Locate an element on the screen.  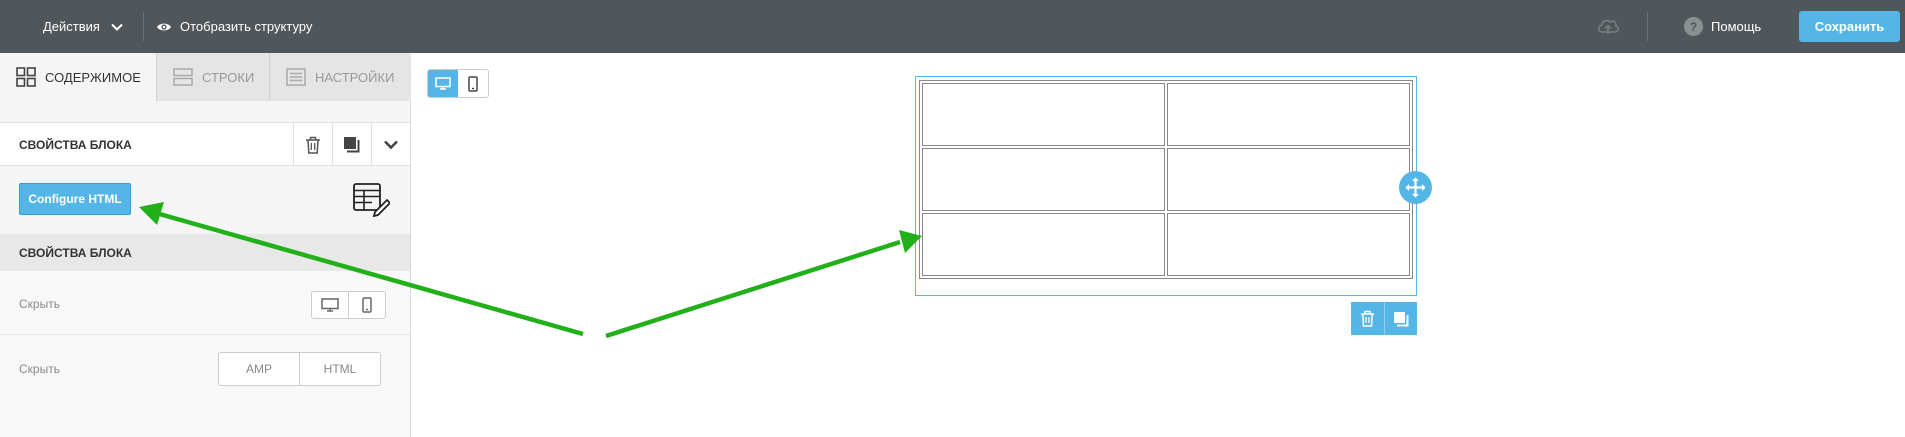
duplicate-button is located at coordinates (1400, 318).